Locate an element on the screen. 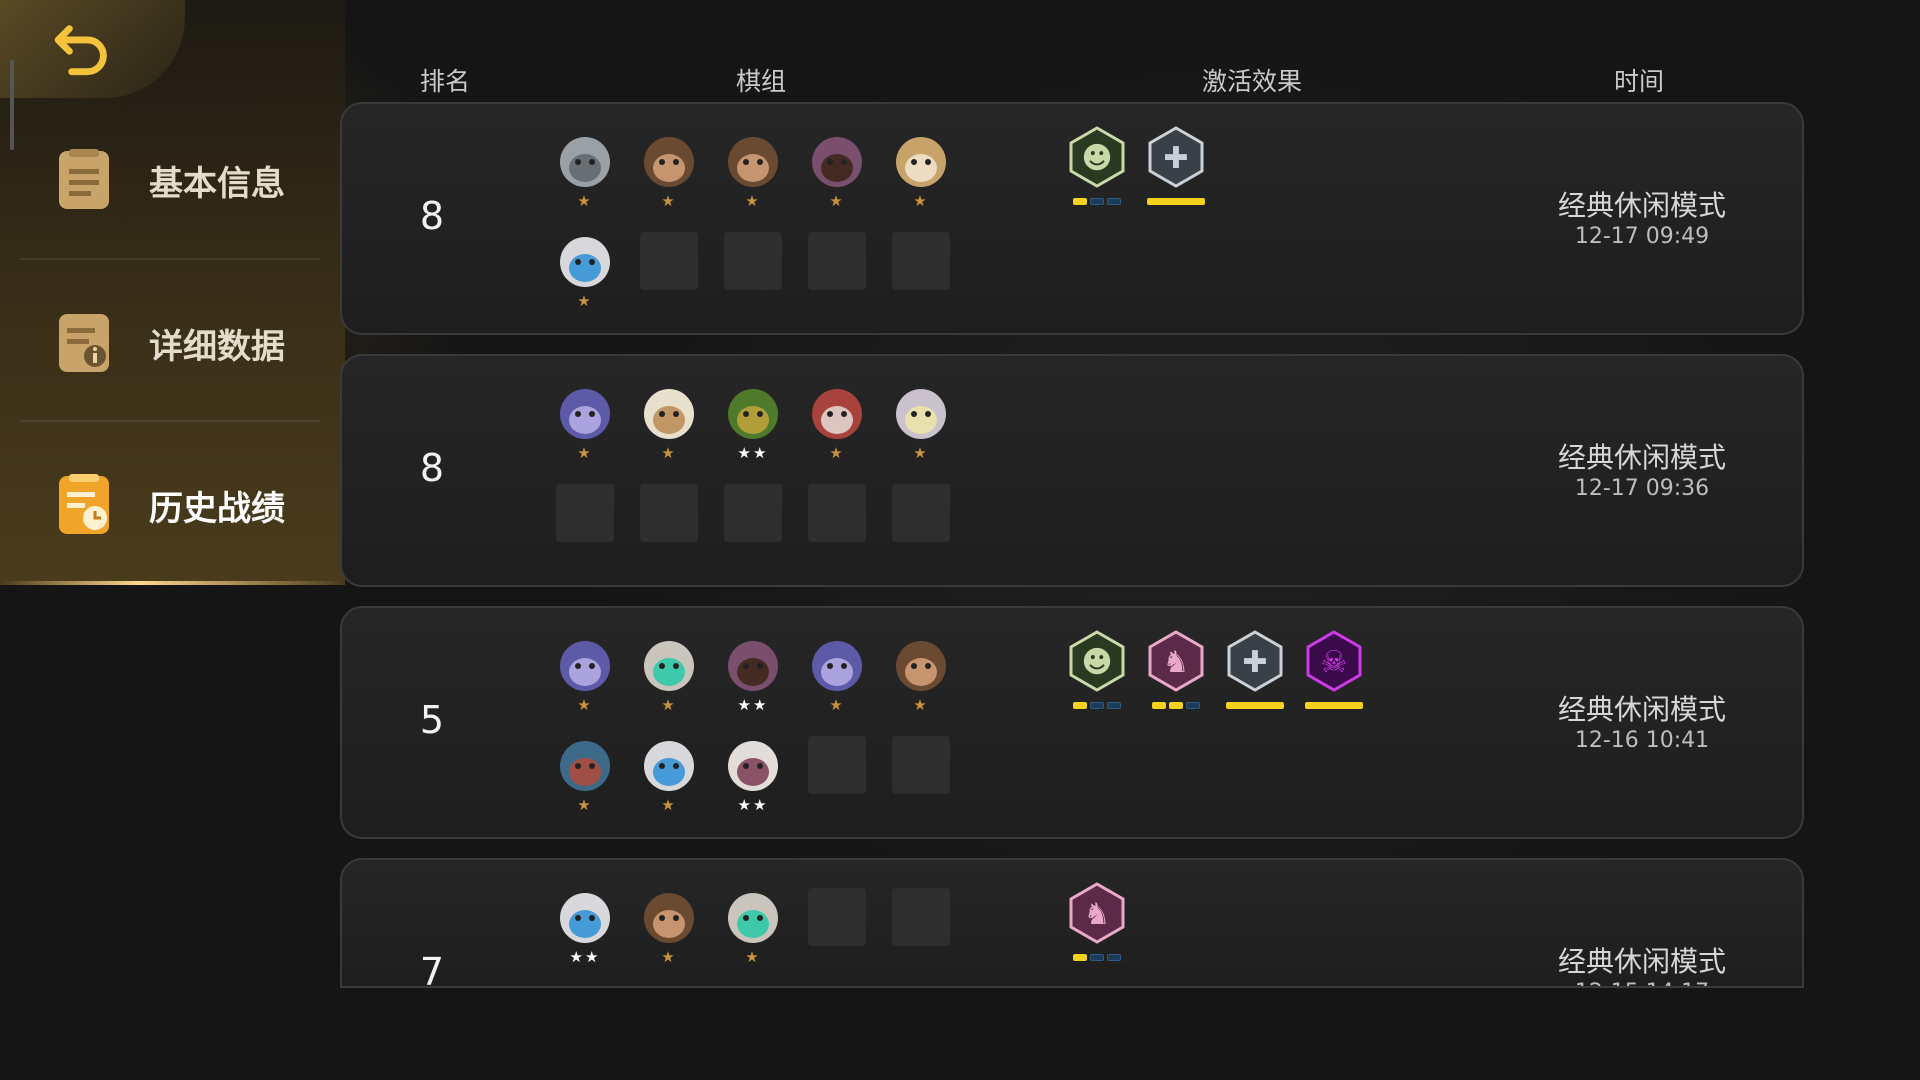  brown-hair-portrait-icon is located at coordinates (669, 918).